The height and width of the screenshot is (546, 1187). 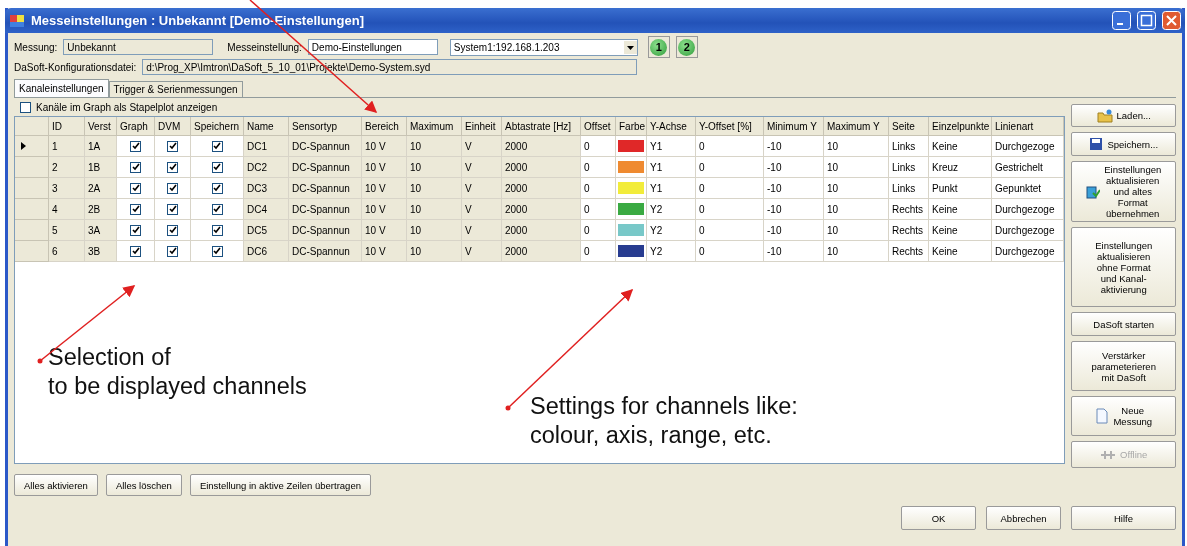 What do you see at coordinates (1023, 518) in the screenshot?
I see `dialog-button: Abbrechen` at bounding box center [1023, 518].